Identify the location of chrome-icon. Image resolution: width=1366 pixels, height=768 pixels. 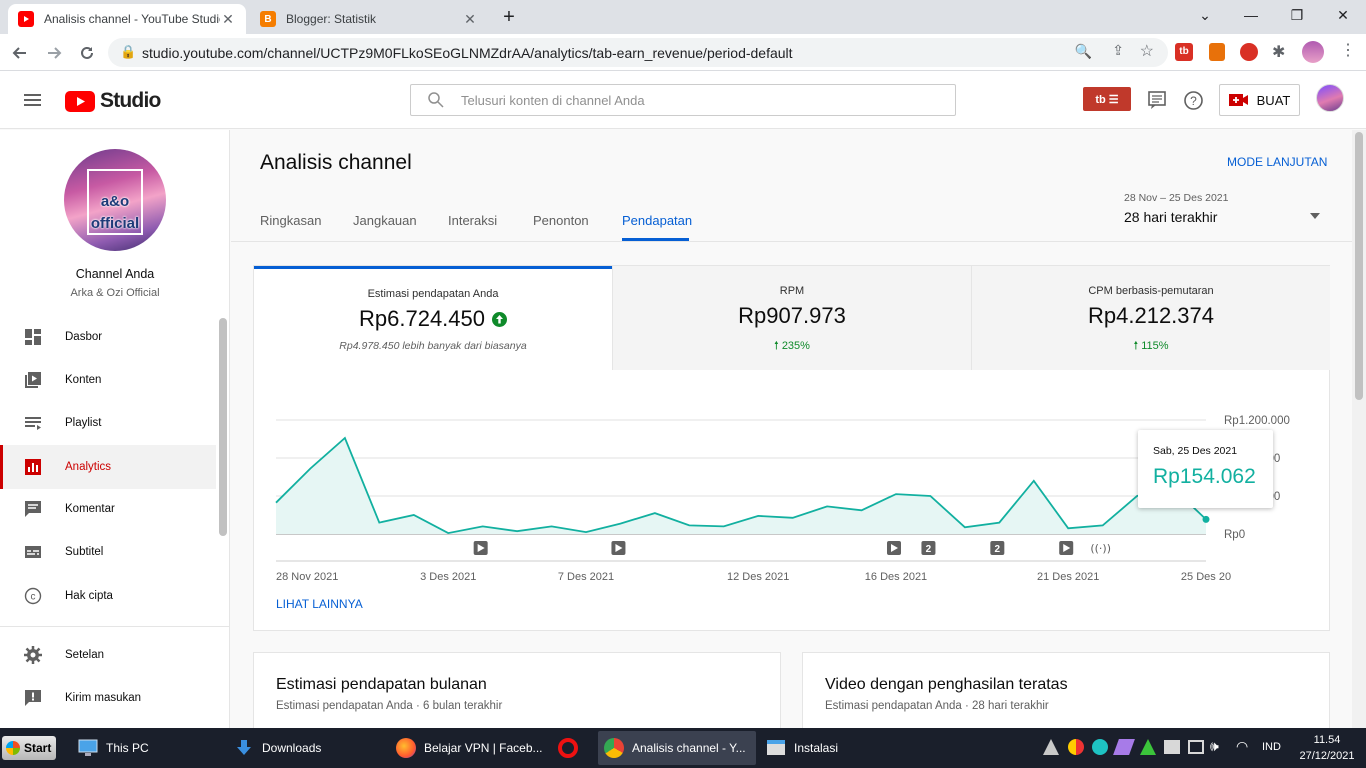
(614, 748).